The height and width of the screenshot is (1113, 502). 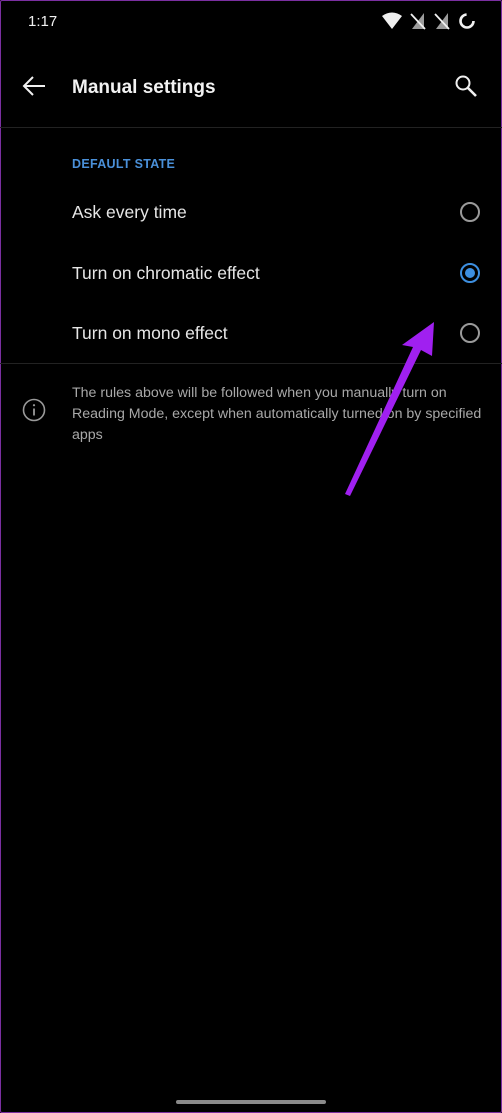 What do you see at coordinates (251, 23) in the screenshot?
I see `status-bar: 1:17` at bounding box center [251, 23].